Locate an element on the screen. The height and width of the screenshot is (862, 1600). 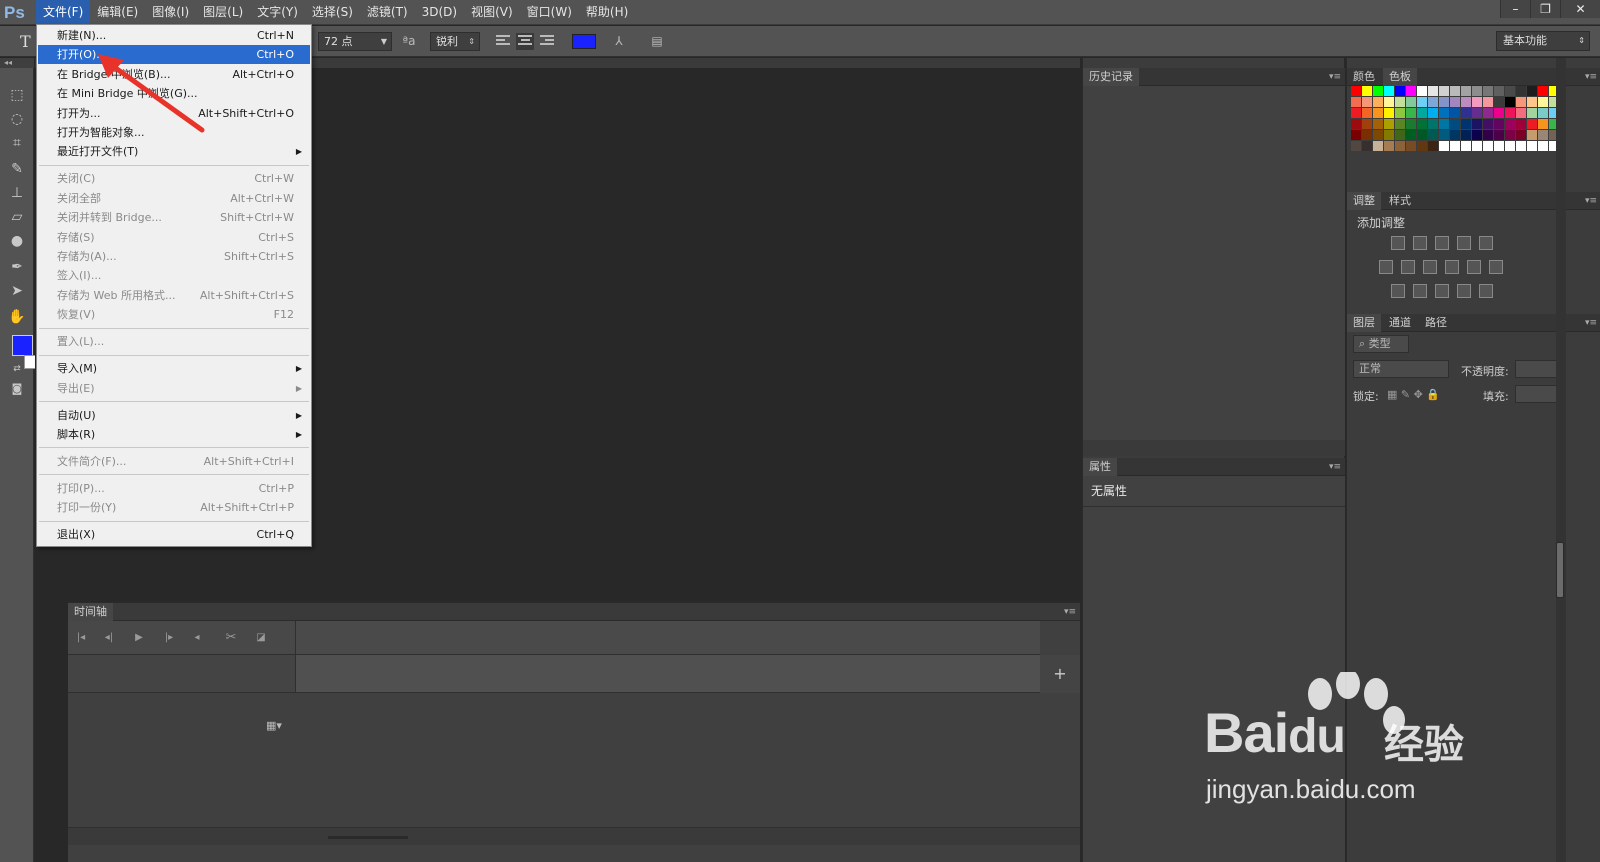
file-menu-item: 文件简介(F)... Alt+Shift+Ctrl+I is located at coordinates (174, 461).